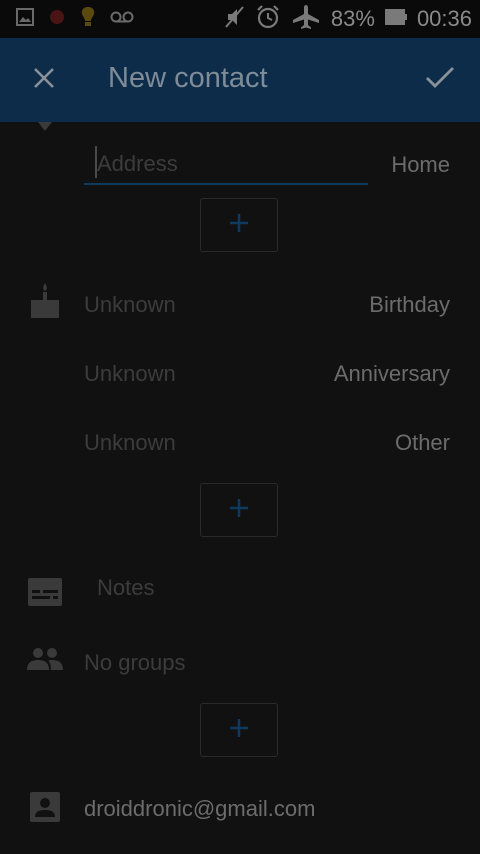 This screenshot has width=480, height=854. What do you see at coordinates (45, 126) in the screenshot?
I see `location-icon-fragment` at bounding box center [45, 126].